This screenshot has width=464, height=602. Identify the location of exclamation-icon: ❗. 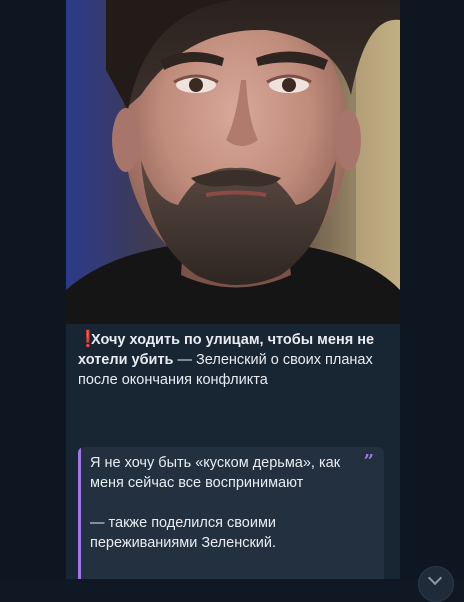
(88, 339).